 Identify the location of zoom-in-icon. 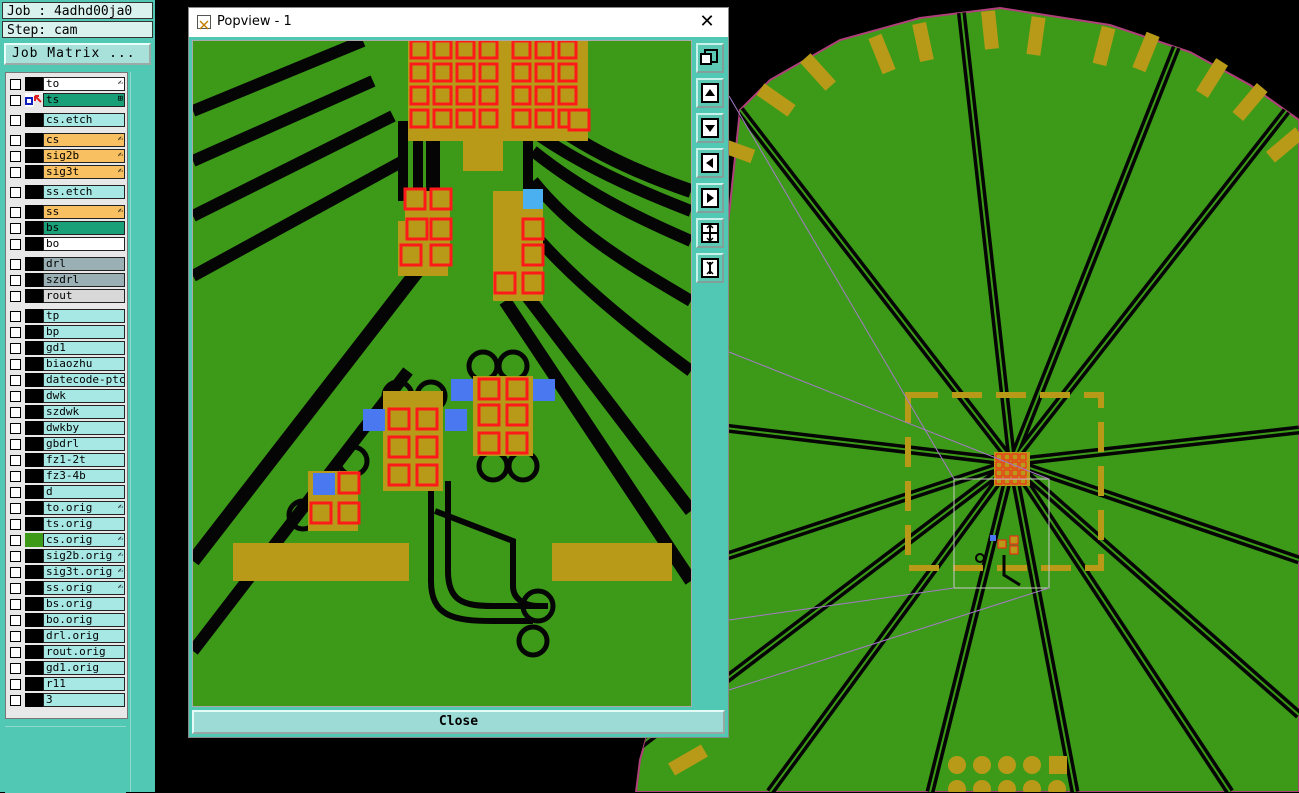
(710, 233).